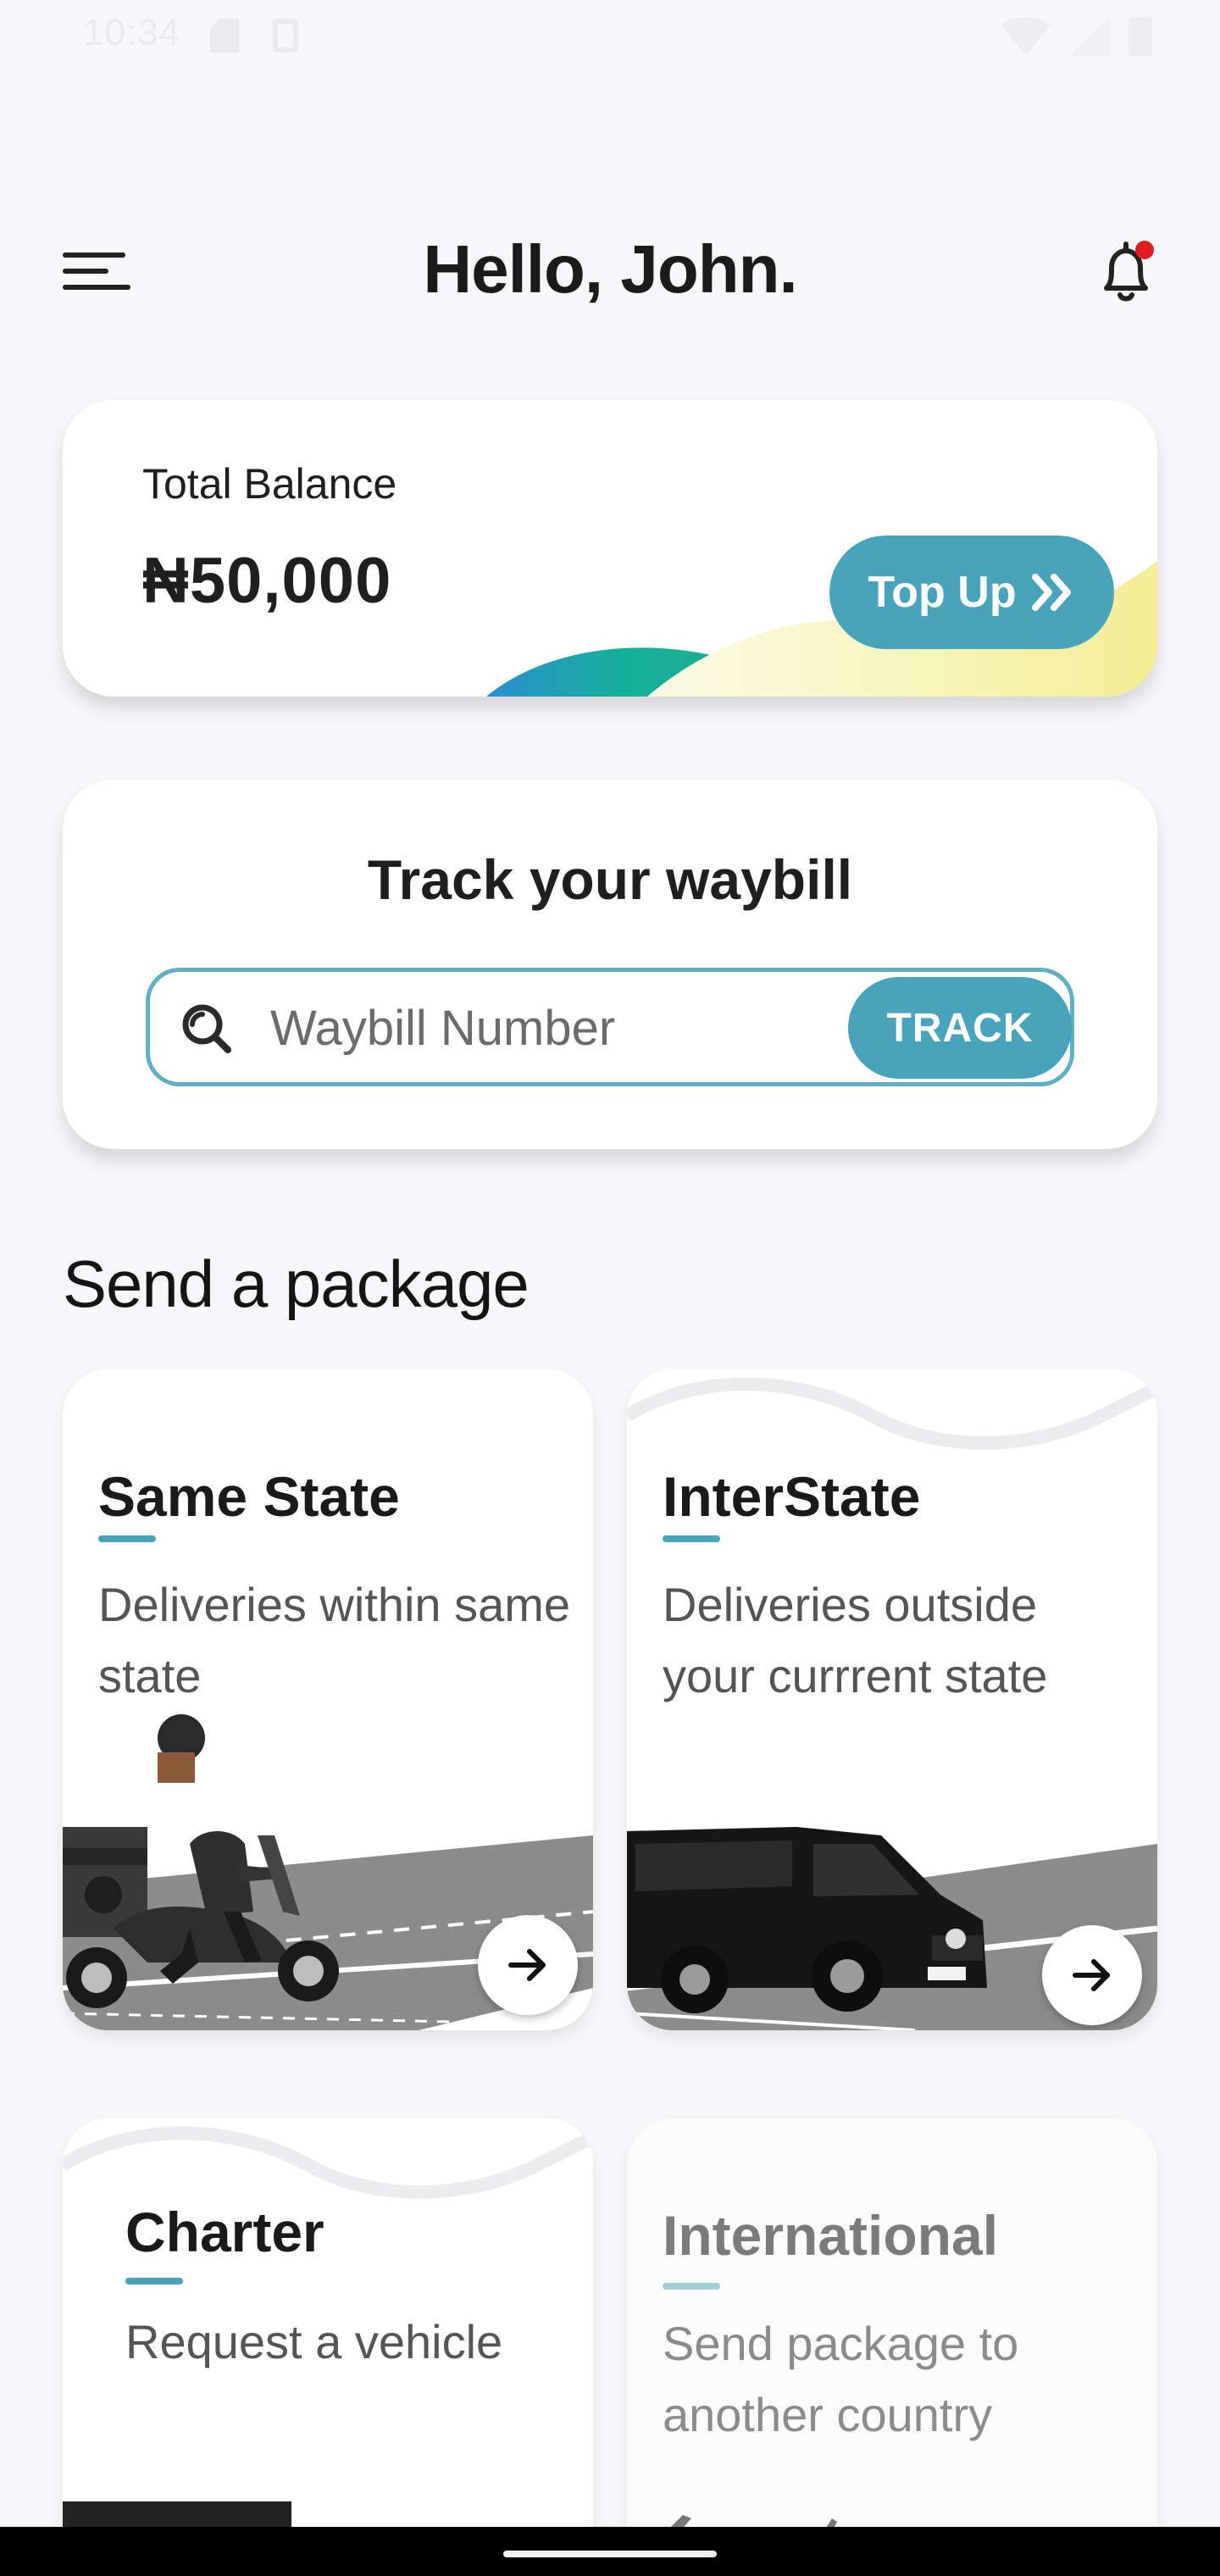  Describe the element at coordinates (610, 964) in the screenshot. I see `track-waybill-card: Track your waybill TRACK` at that location.